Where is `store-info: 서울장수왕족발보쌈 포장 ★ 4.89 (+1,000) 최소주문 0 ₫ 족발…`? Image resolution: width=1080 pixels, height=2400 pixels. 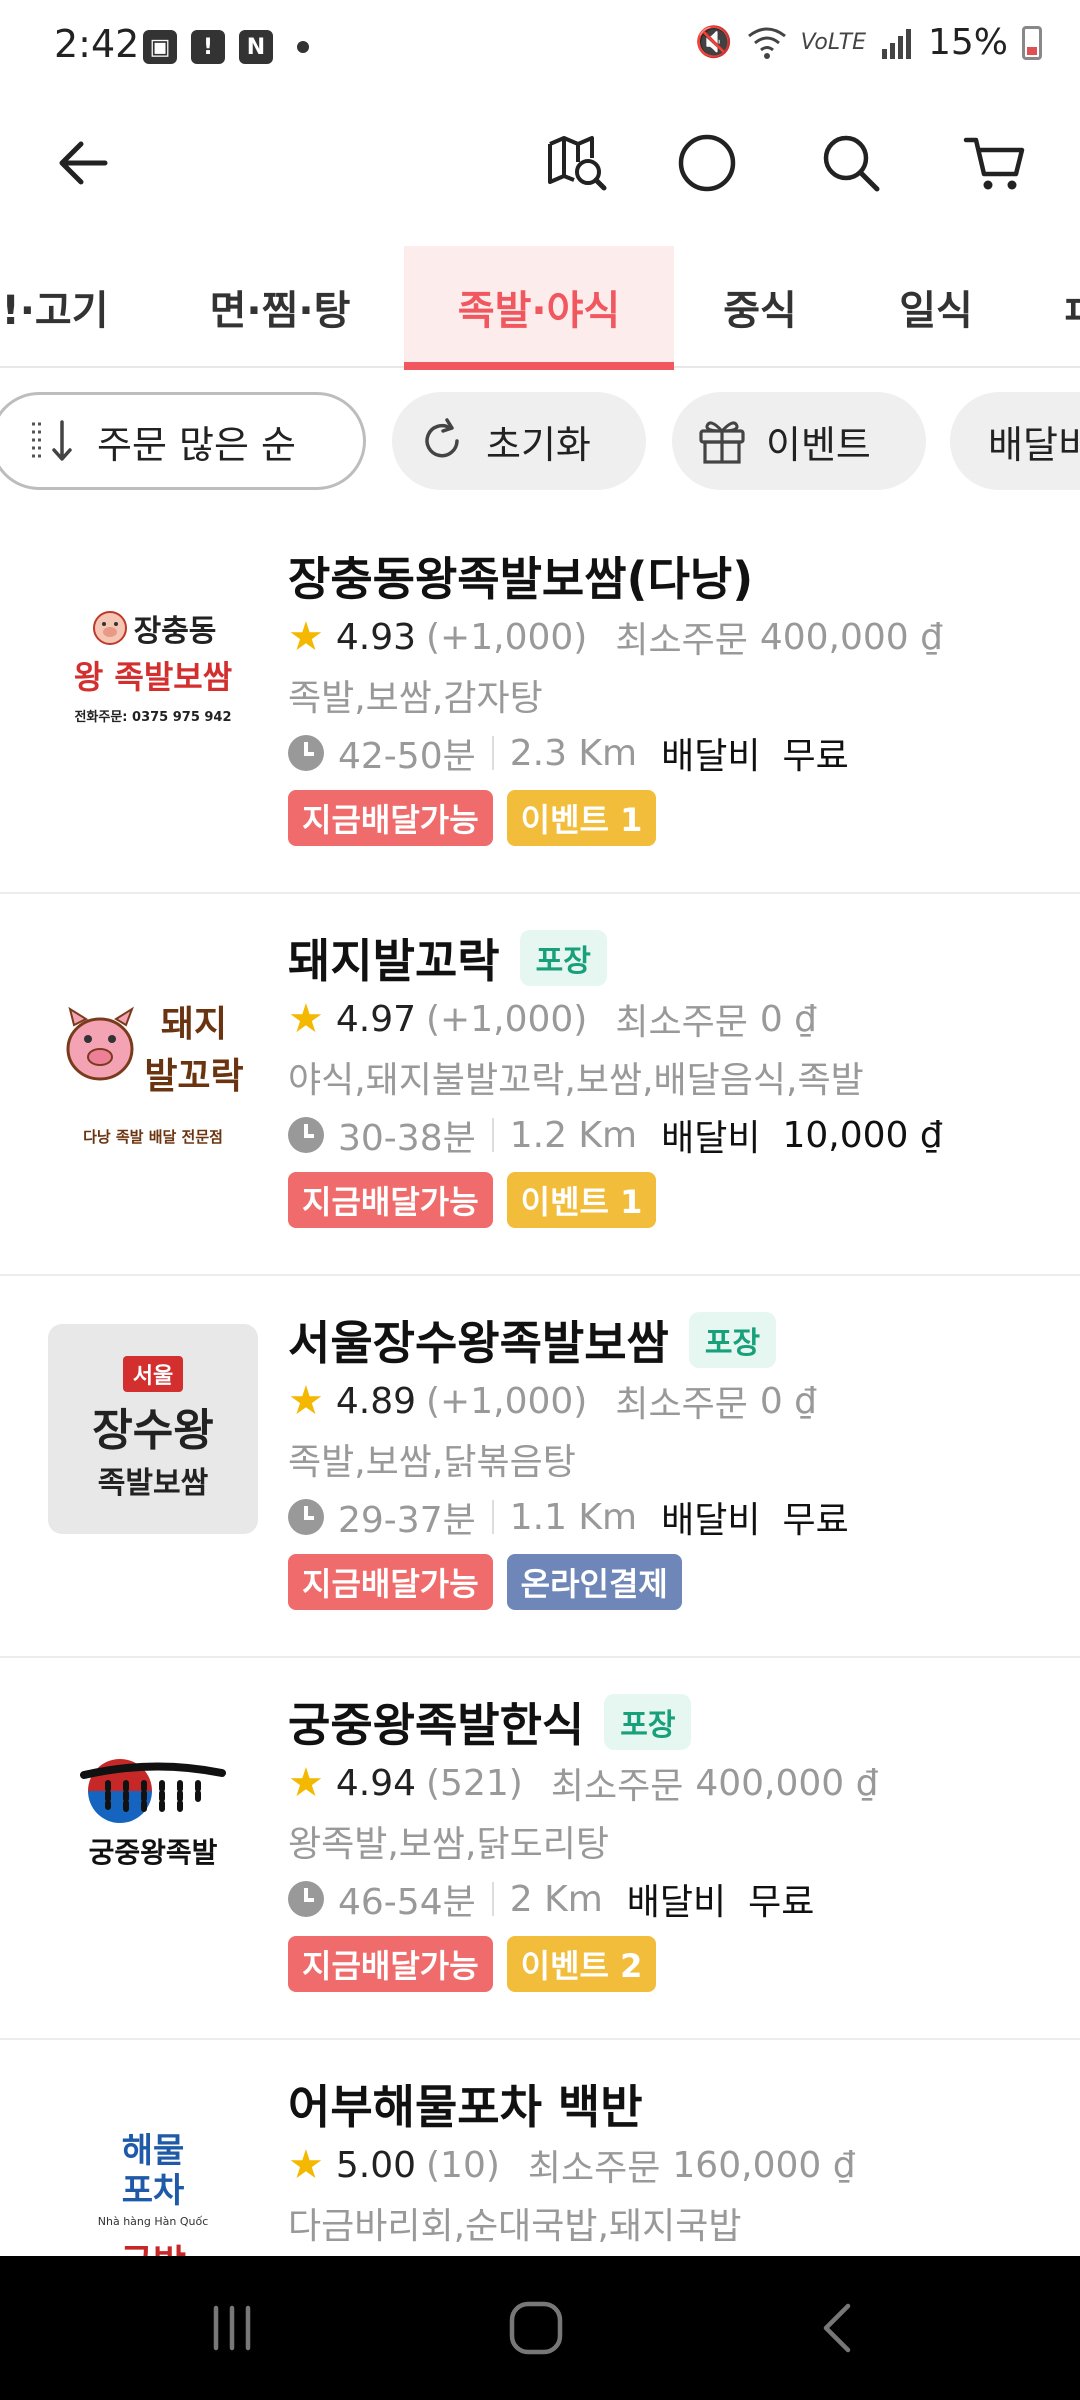 store-info: 서울장수왕족발보쌈 포장 ★ 4.89 (+1,000) 최소주문 0 ₫ 족발… is located at coordinates (674, 1459).